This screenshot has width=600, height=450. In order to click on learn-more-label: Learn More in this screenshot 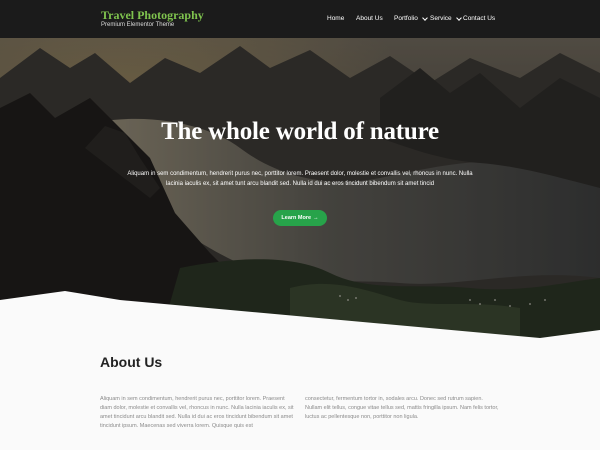, I will do `click(296, 218)`.